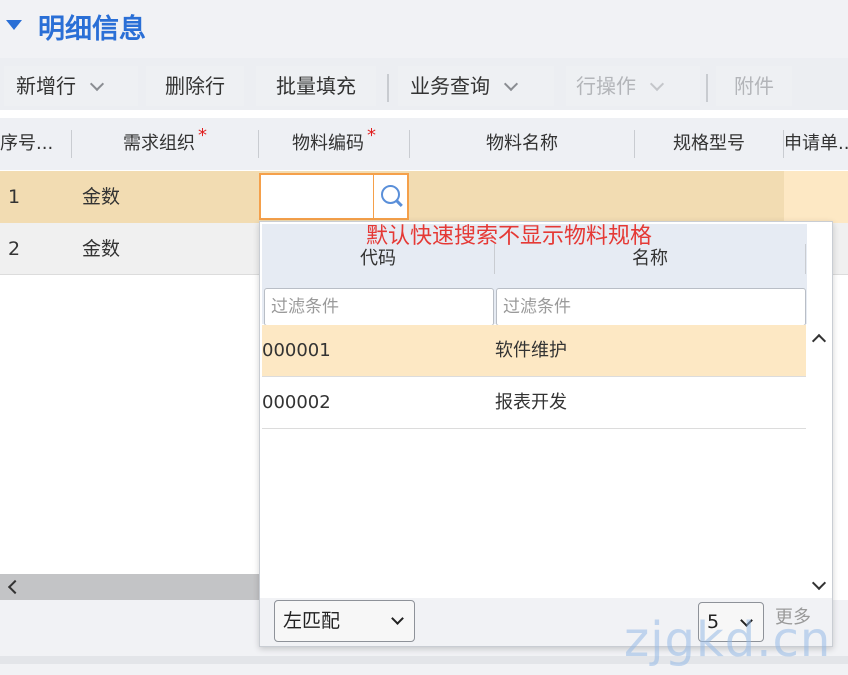  I want to click on add-row-label: 新增行, so click(46, 86).